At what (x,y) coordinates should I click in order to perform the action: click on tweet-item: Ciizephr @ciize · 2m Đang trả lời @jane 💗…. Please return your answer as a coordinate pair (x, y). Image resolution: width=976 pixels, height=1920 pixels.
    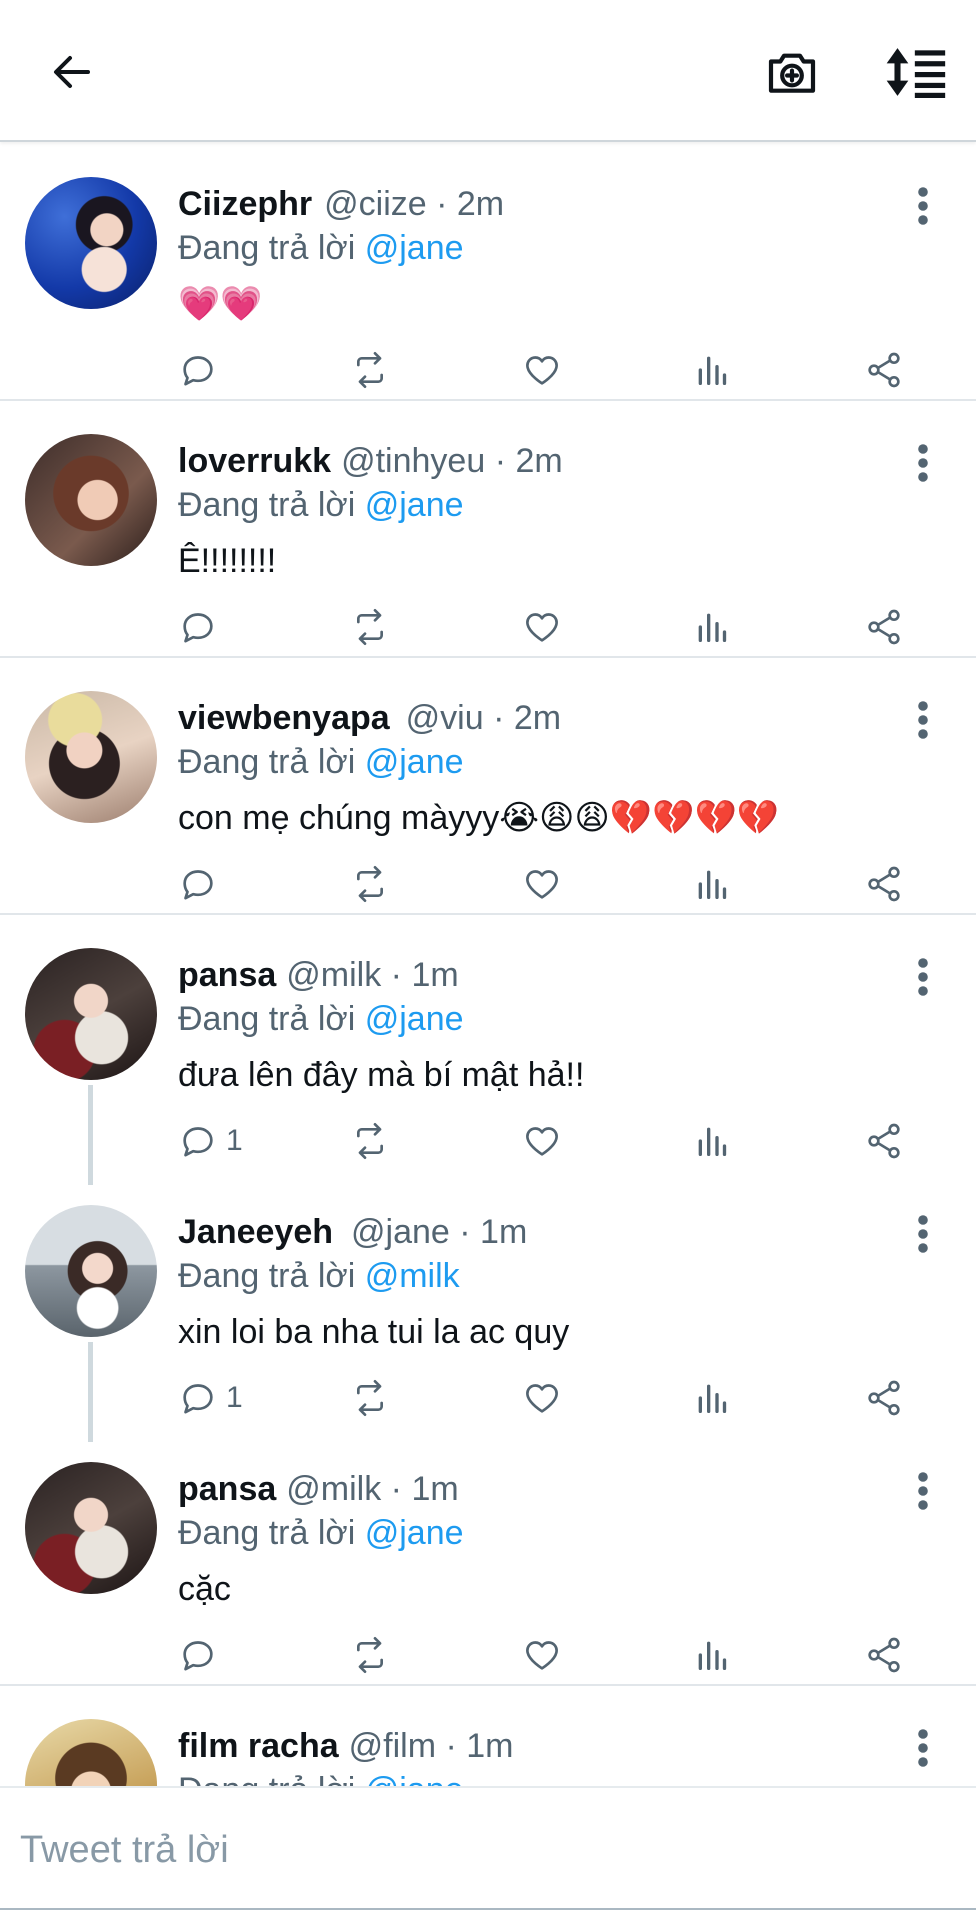
    Looking at the image, I should click on (488, 272).